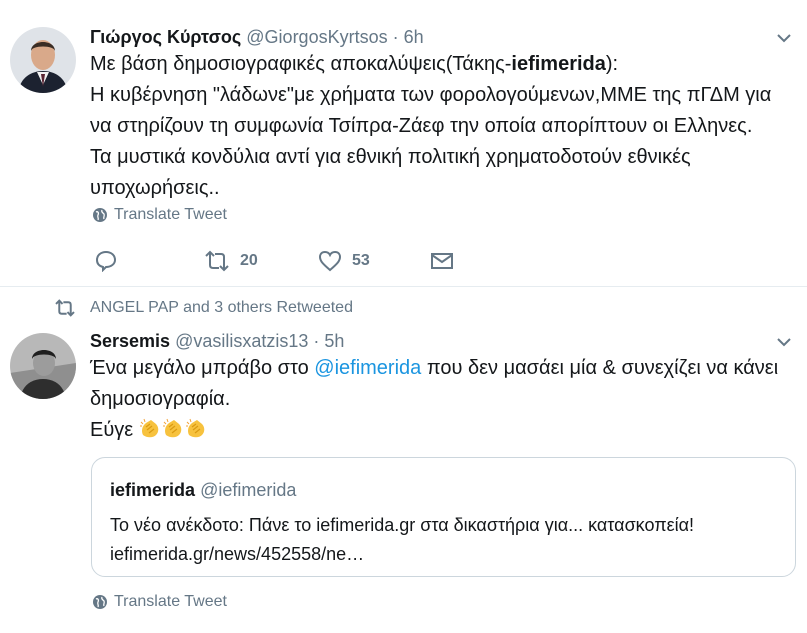  I want to click on author-name: Sersemis, so click(130, 341).